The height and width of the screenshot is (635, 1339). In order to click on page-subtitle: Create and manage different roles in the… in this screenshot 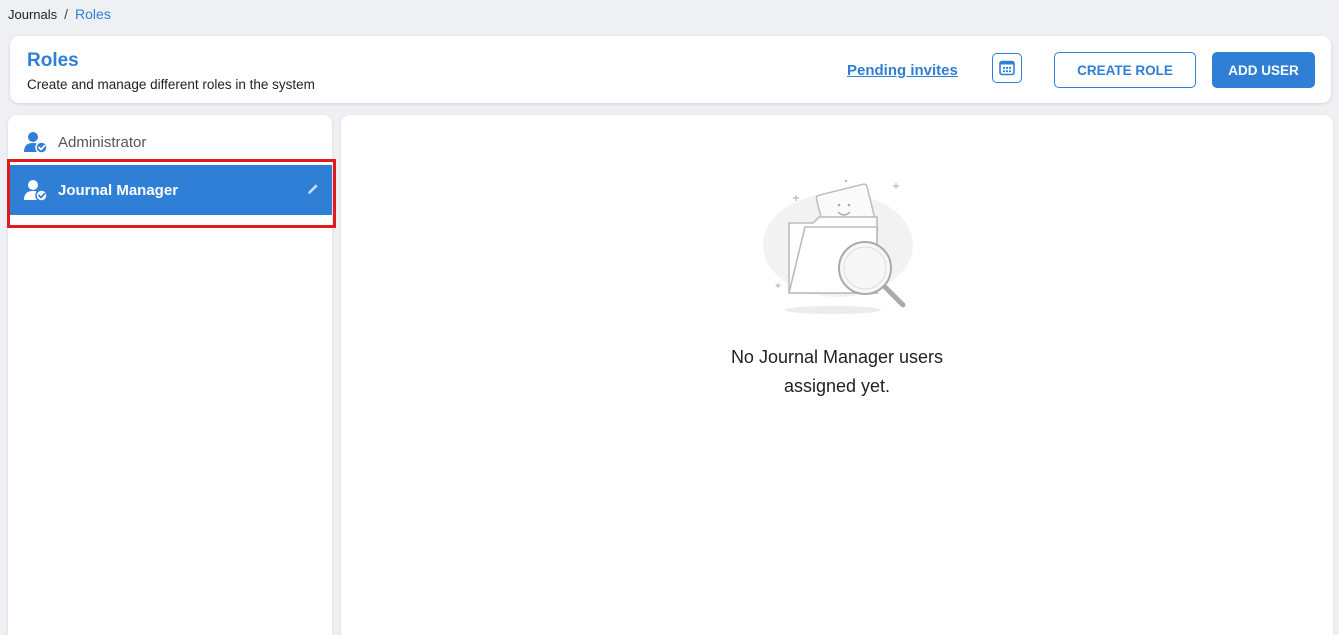, I will do `click(171, 84)`.